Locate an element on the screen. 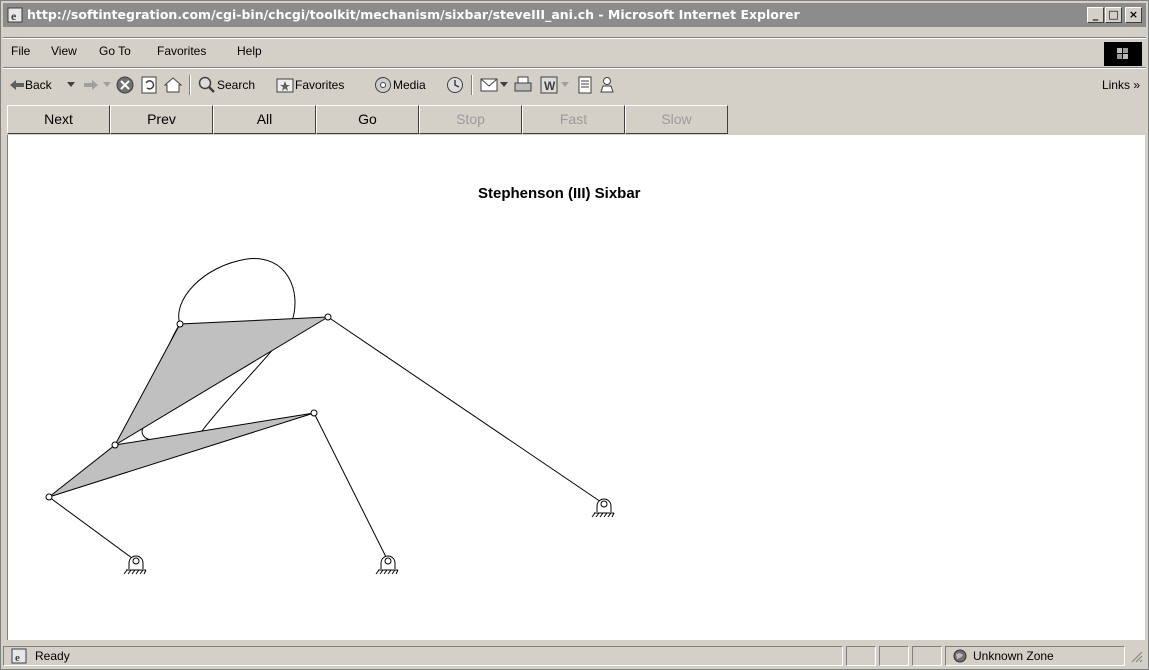 The height and width of the screenshot is (670, 1149). refresh-icon is located at coordinates (149, 85).